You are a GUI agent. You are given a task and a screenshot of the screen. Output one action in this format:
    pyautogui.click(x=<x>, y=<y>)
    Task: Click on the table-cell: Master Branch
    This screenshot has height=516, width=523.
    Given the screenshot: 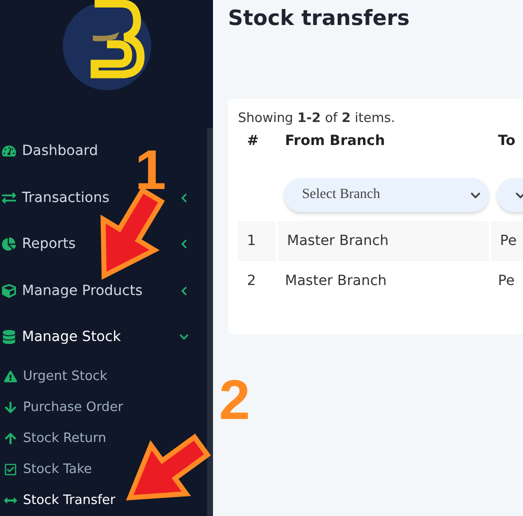 What is the action you would take?
    pyautogui.click(x=382, y=241)
    